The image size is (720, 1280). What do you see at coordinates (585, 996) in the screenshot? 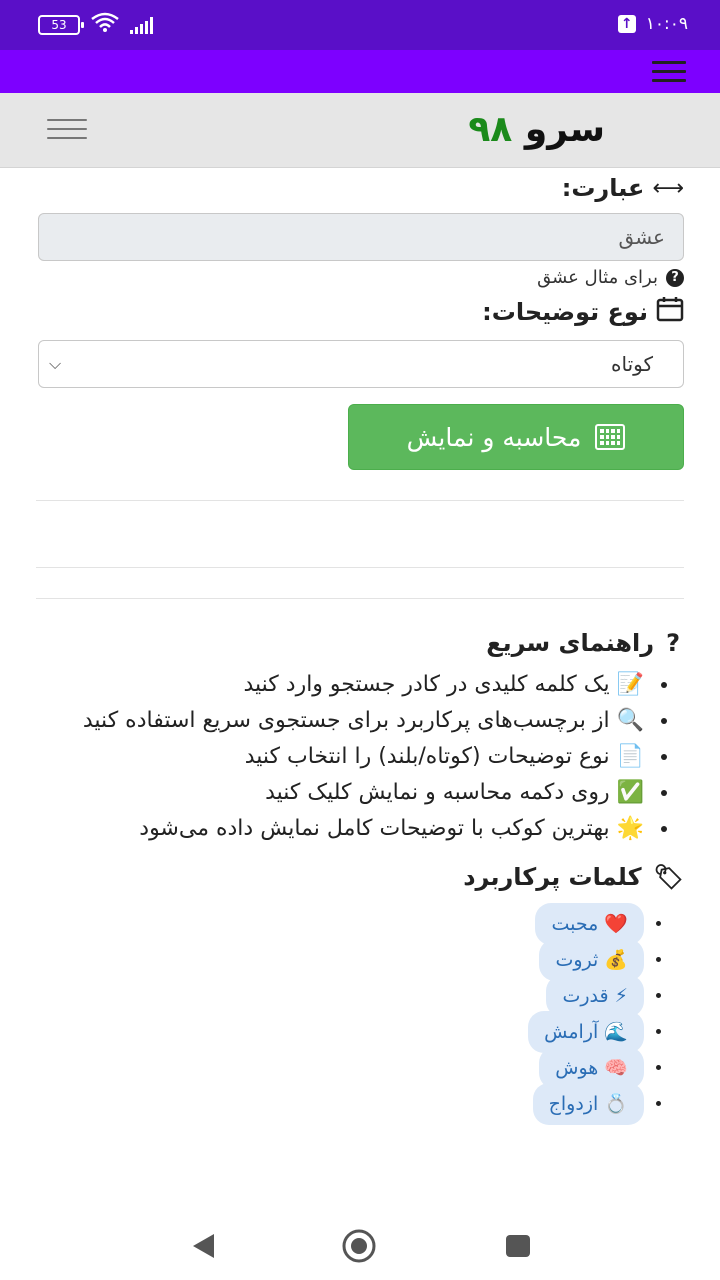
I see `tag-label: قدرت` at bounding box center [585, 996].